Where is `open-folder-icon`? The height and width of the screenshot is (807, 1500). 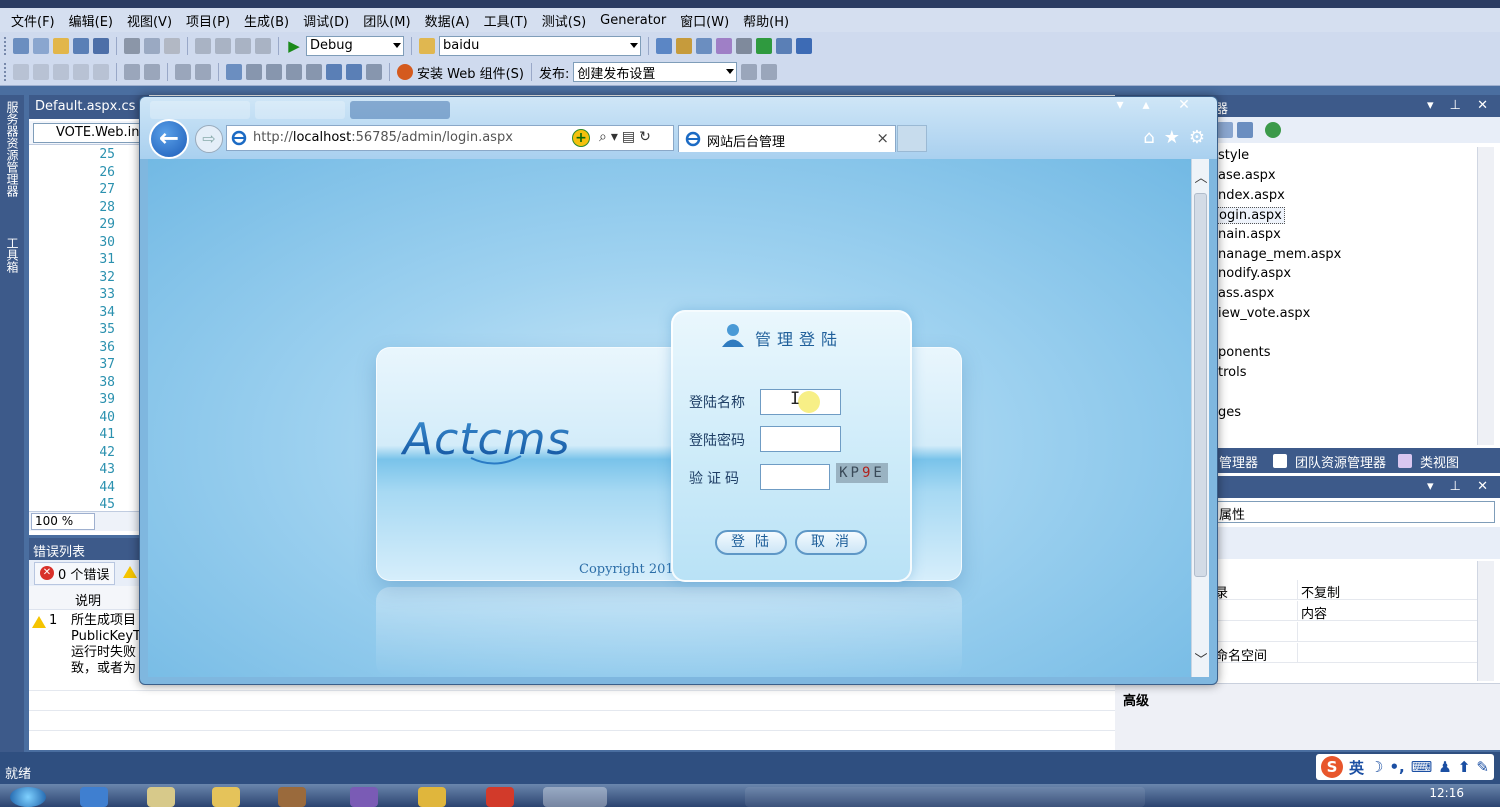
open-folder-icon is located at coordinates (61, 45).